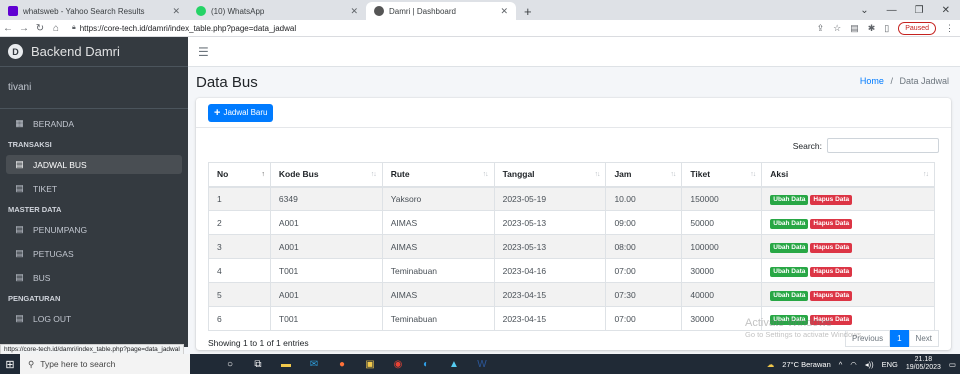 Image resolution: width=960 pixels, height=374 pixels. What do you see at coordinates (15, 51) in the screenshot?
I see `brand-logo-icon: D` at bounding box center [15, 51].